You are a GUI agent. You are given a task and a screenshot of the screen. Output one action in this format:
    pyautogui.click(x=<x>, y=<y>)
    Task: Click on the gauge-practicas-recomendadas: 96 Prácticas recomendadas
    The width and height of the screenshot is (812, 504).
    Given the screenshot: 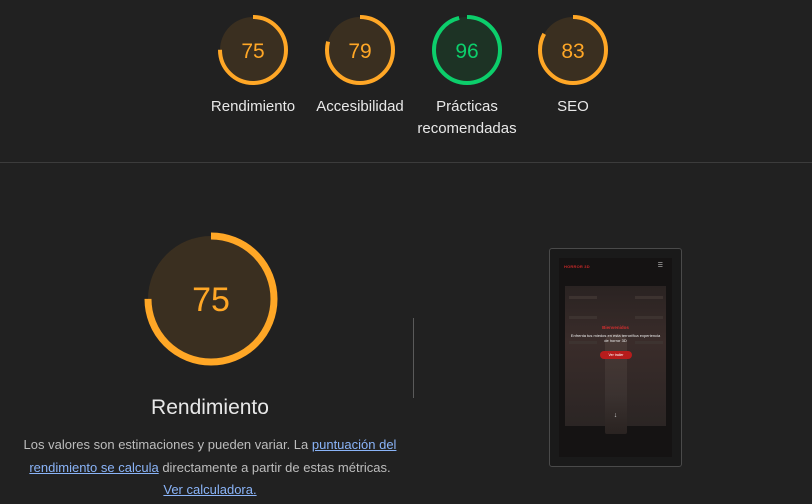 What is the action you would take?
    pyautogui.click(x=467, y=77)
    